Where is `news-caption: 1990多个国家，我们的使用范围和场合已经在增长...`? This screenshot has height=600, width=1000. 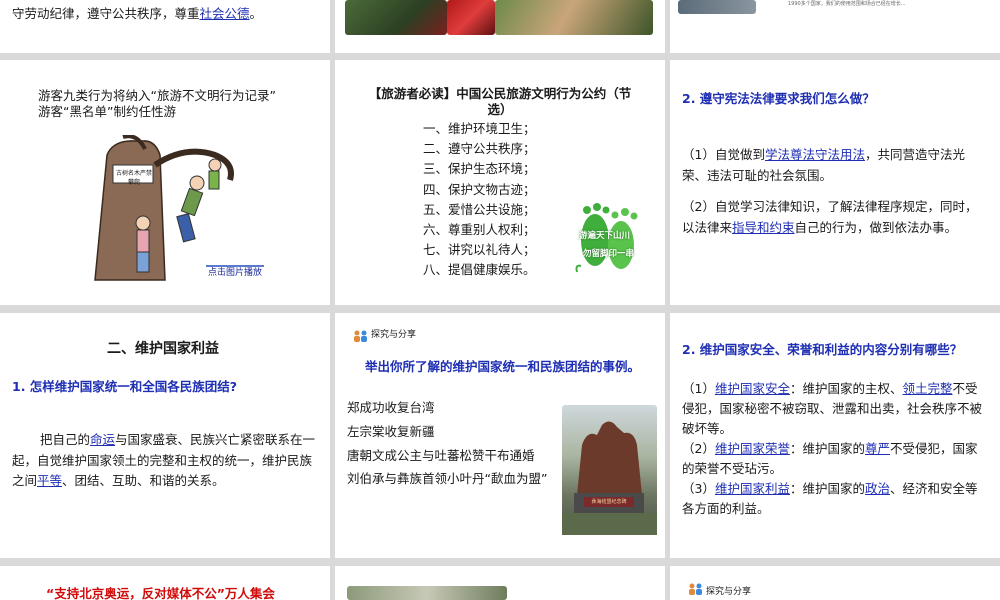
news-caption: 1990多个国家，我们的使用范围和场合已经在增长... is located at coordinates (847, 4).